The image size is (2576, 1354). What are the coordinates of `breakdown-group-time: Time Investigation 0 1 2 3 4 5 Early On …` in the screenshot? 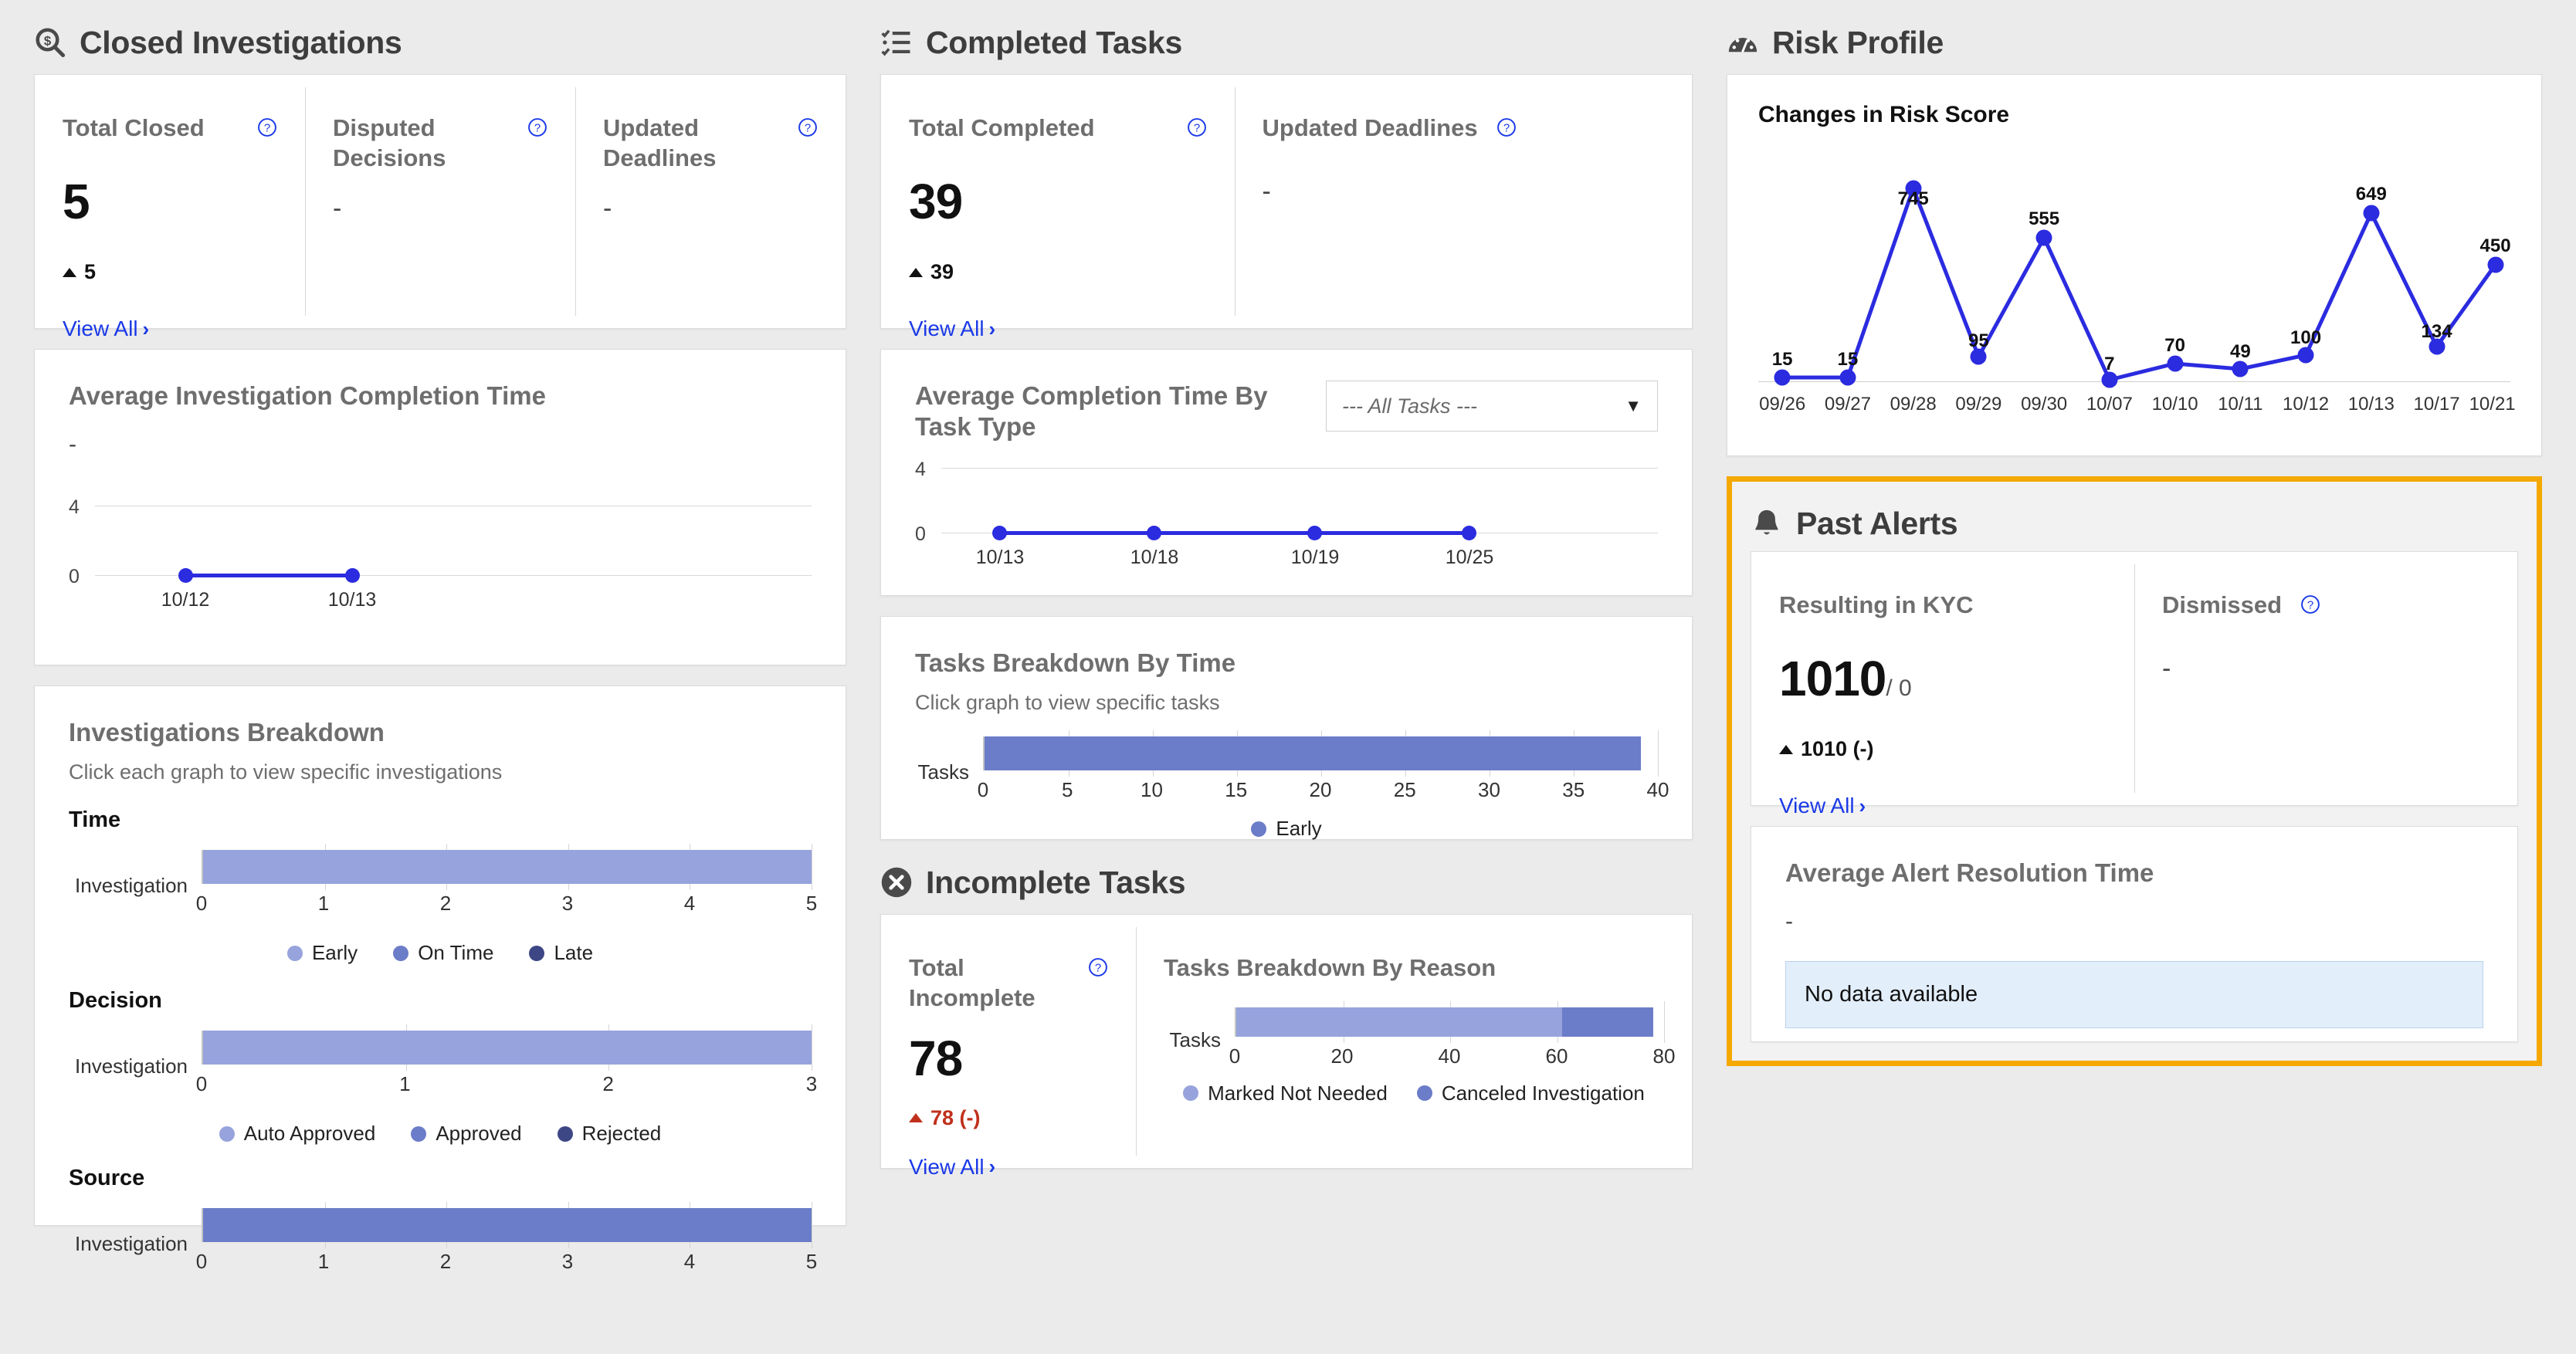 It's located at (443, 886).